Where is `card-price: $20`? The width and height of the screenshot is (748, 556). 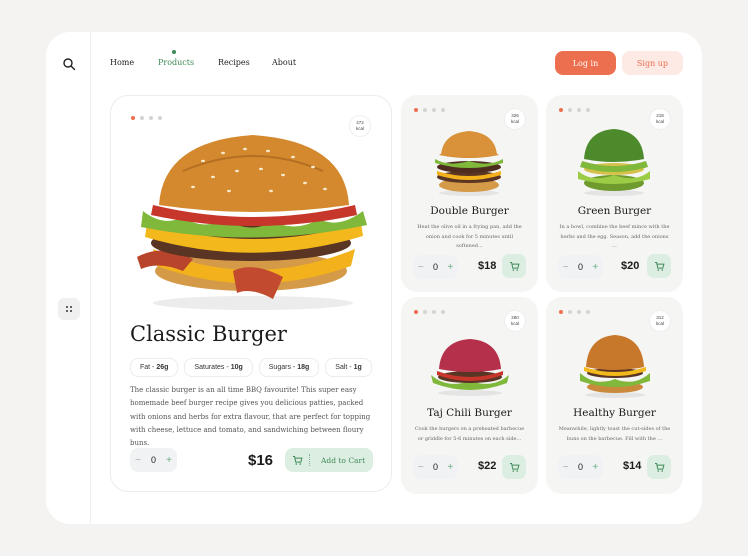 card-price: $20 is located at coordinates (630, 266).